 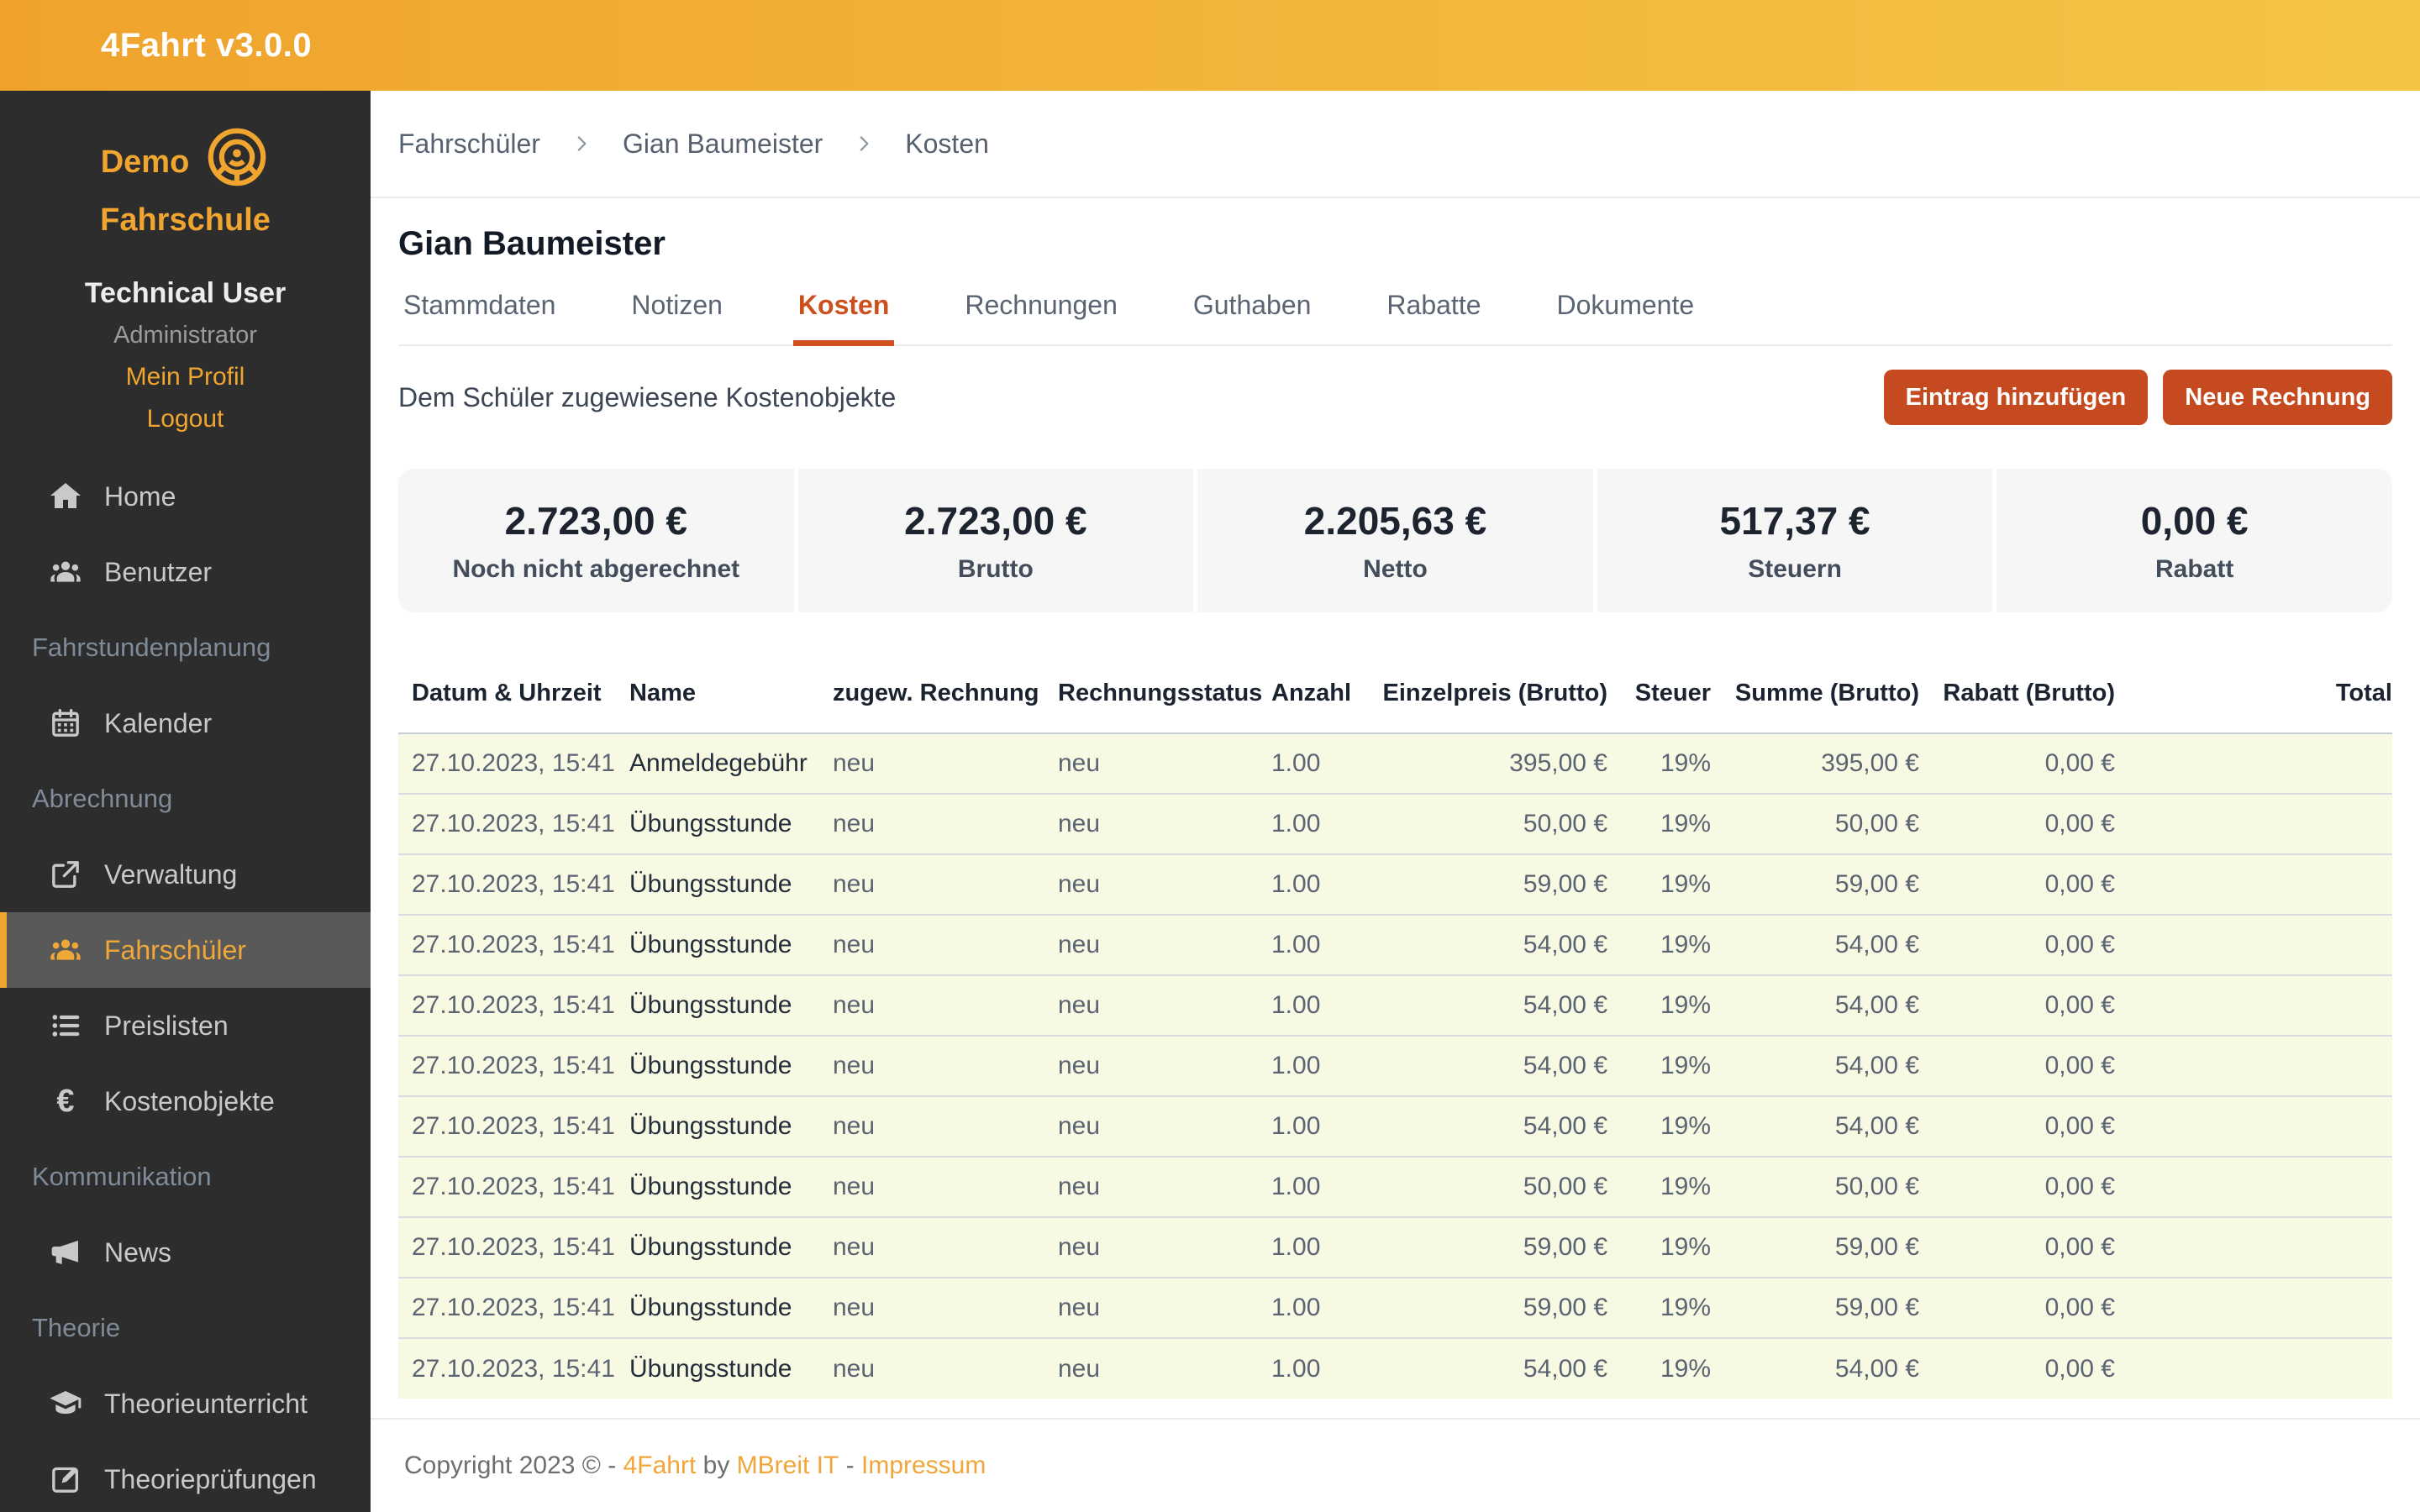 What do you see at coordinates (1434, 317) in the screenshot?
I see `tab-rabatte: Rabatte` at bounding box center [1434, 317].